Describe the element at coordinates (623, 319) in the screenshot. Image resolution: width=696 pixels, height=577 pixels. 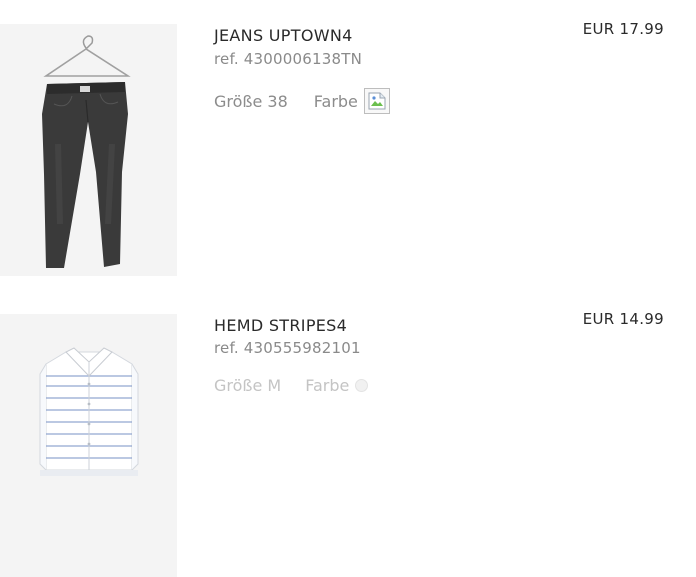
I see `product-price: EUR 14.99` at that location.